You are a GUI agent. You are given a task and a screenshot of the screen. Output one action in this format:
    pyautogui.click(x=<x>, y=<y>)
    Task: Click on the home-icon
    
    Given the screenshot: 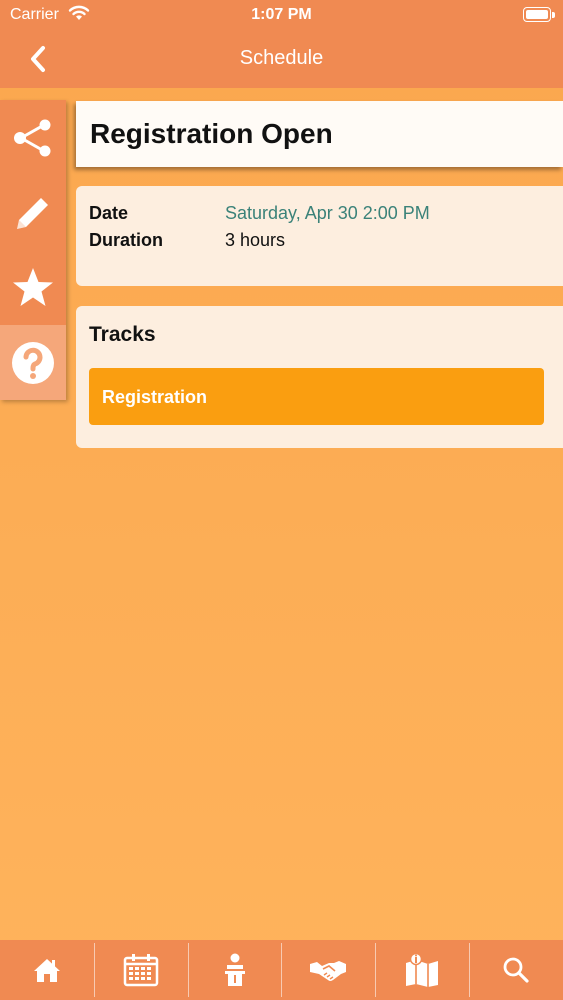 What is the action you would take?
    pyautogui.click(x=46, y=970)
    